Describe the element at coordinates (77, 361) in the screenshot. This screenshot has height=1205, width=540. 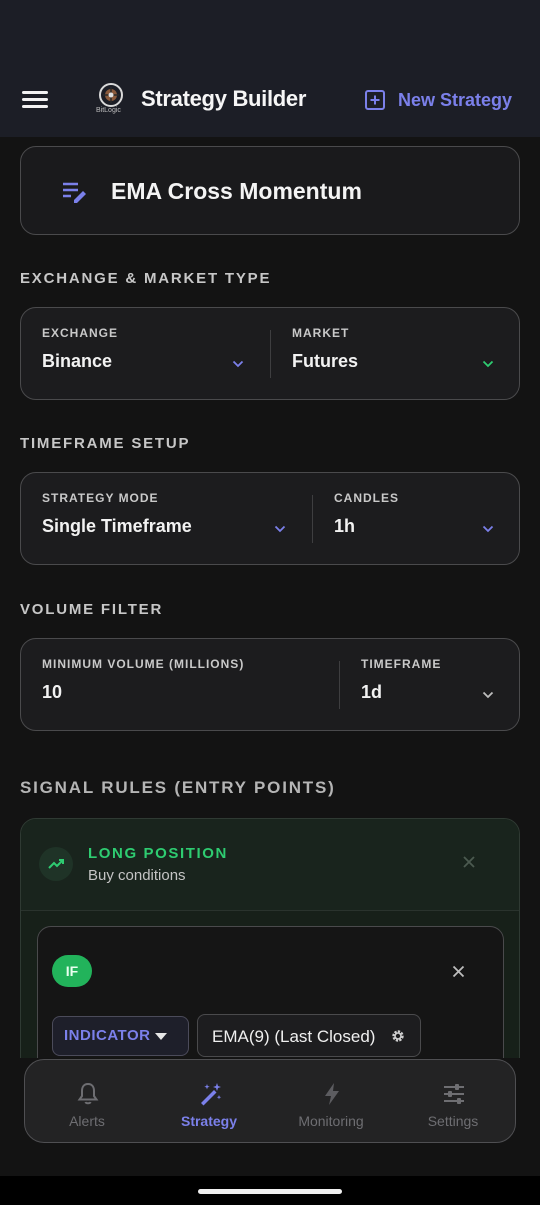
I see `exchange-value: Binance` at that location.